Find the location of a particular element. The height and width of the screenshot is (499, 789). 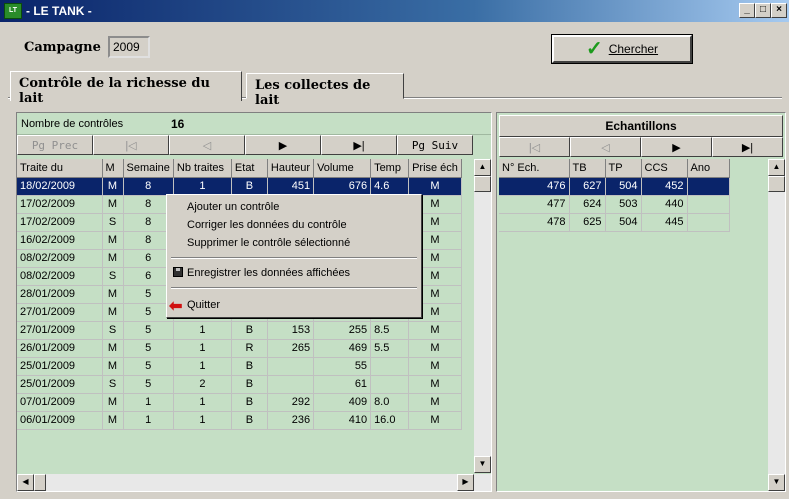

scroll-down-icon: ▼ is located at coordinates (482, 464).